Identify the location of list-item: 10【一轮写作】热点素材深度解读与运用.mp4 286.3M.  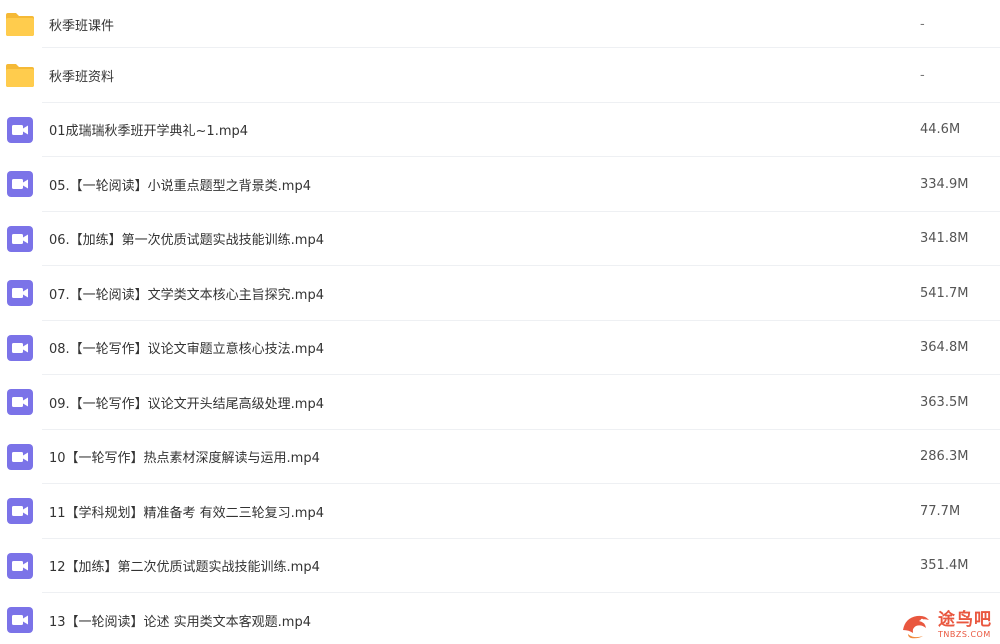
(500, 457).